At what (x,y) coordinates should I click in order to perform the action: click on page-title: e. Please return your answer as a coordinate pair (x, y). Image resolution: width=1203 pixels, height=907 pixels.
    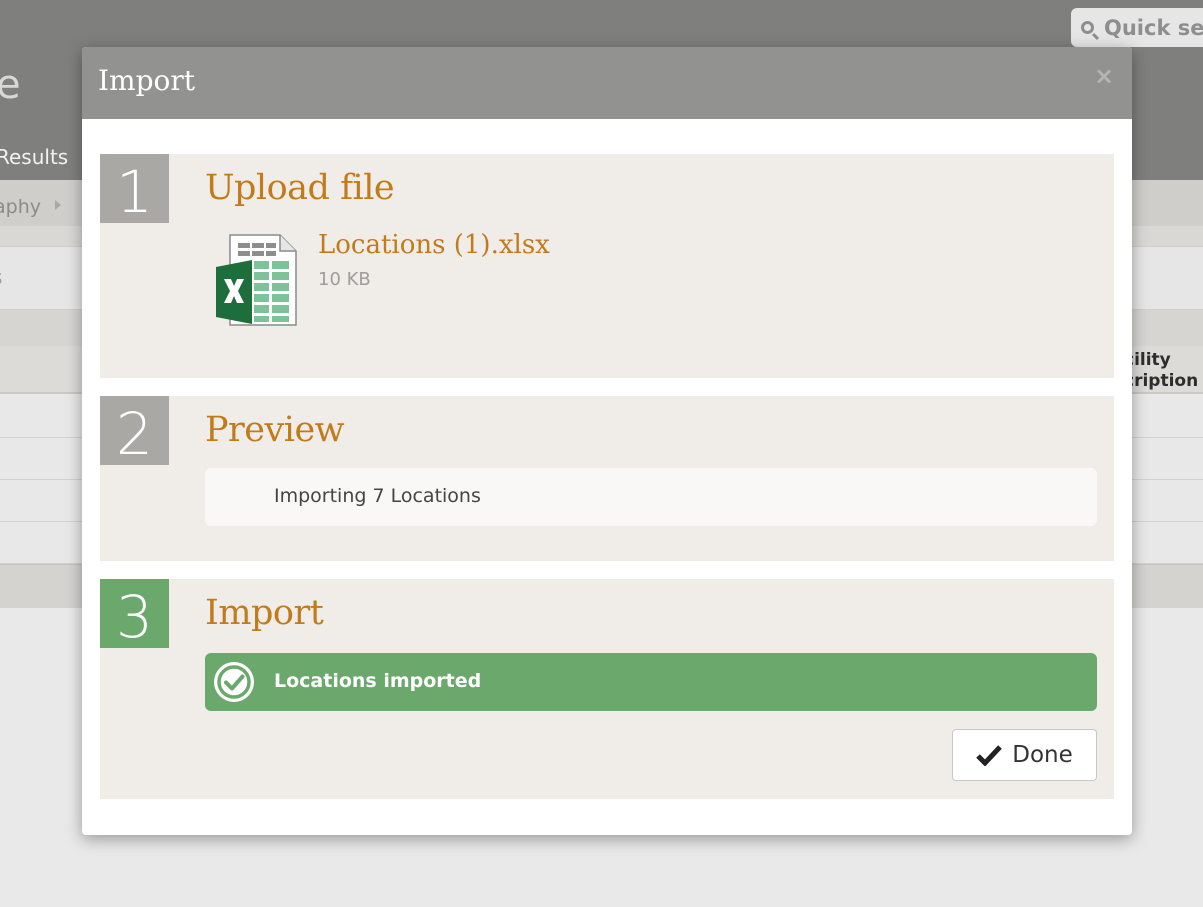
    Looking at the image, I should click on (10, 85).